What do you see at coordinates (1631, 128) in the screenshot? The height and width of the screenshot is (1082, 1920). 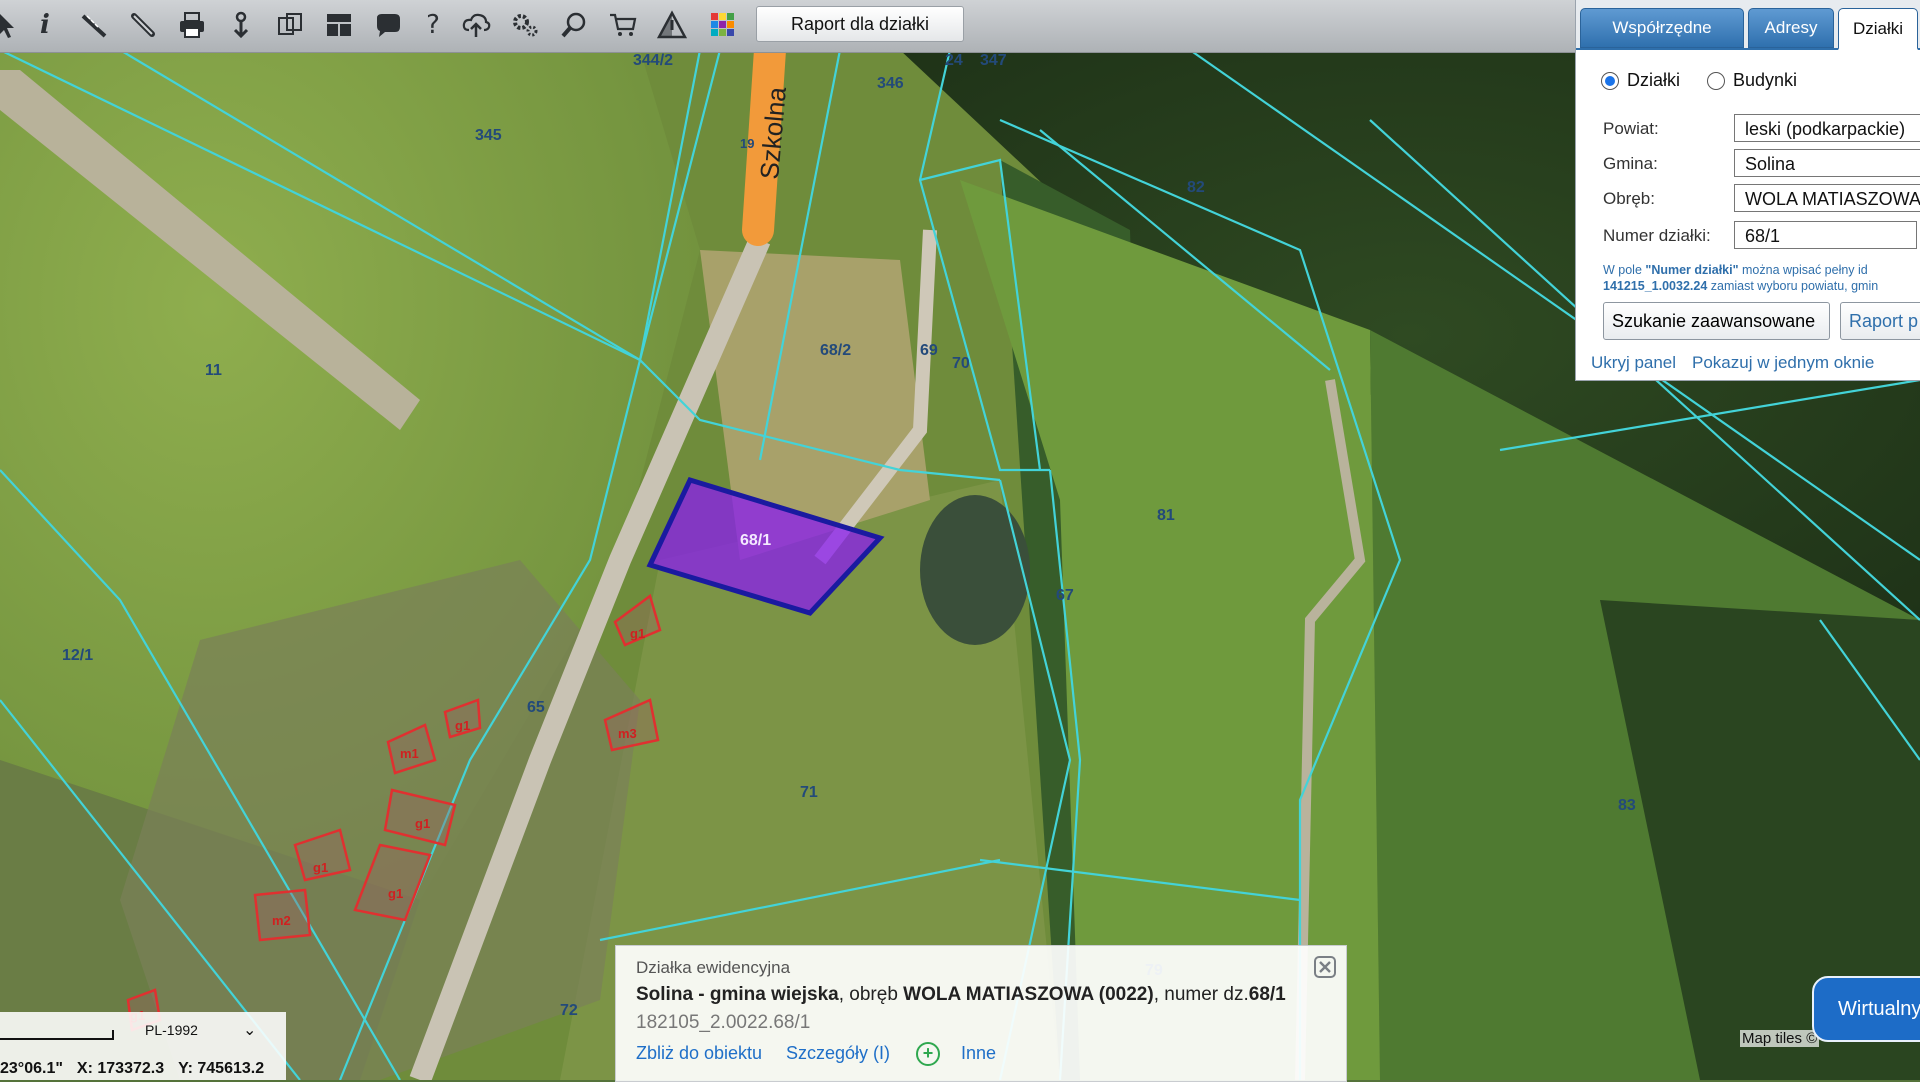 I see `powiat-label: Powiat:` at bounding box center [1631, 128].